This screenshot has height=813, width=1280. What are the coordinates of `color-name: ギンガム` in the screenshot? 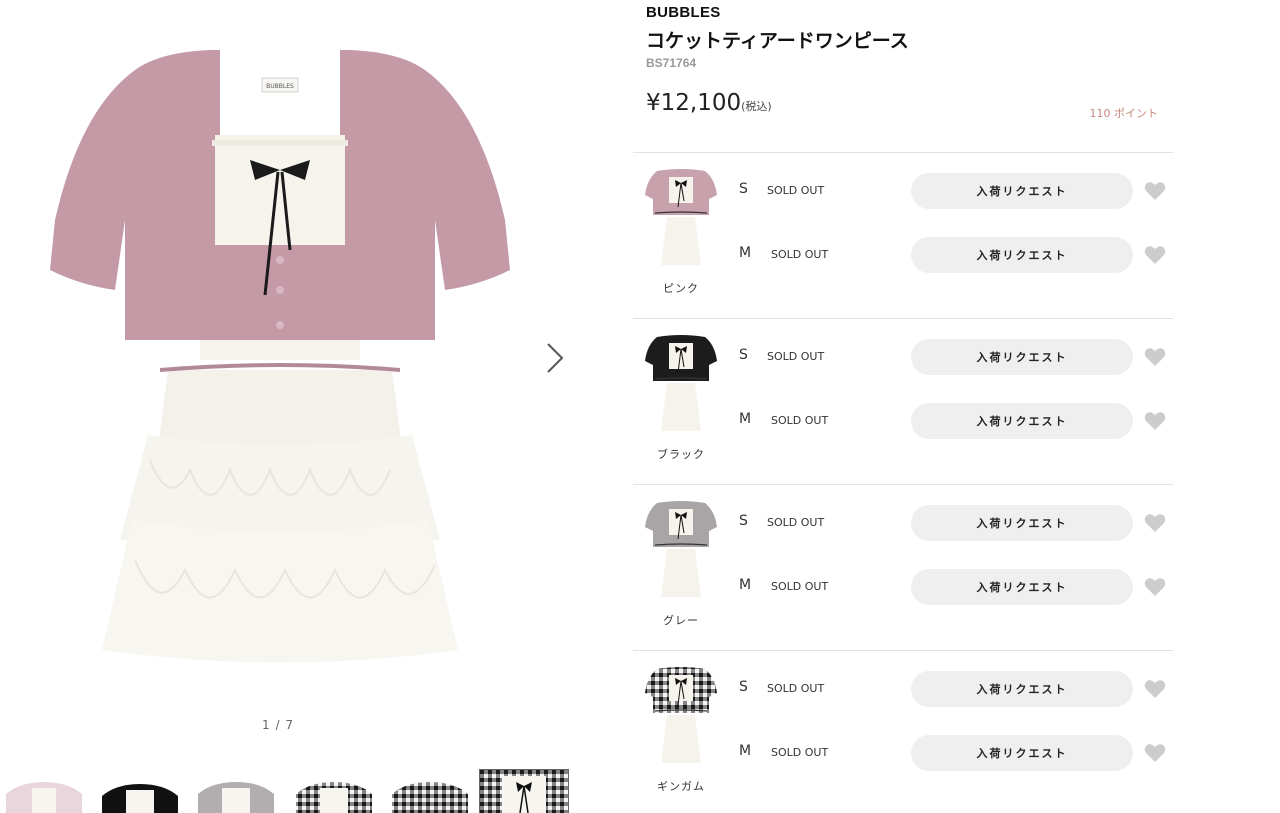 It's located at (681, 786).